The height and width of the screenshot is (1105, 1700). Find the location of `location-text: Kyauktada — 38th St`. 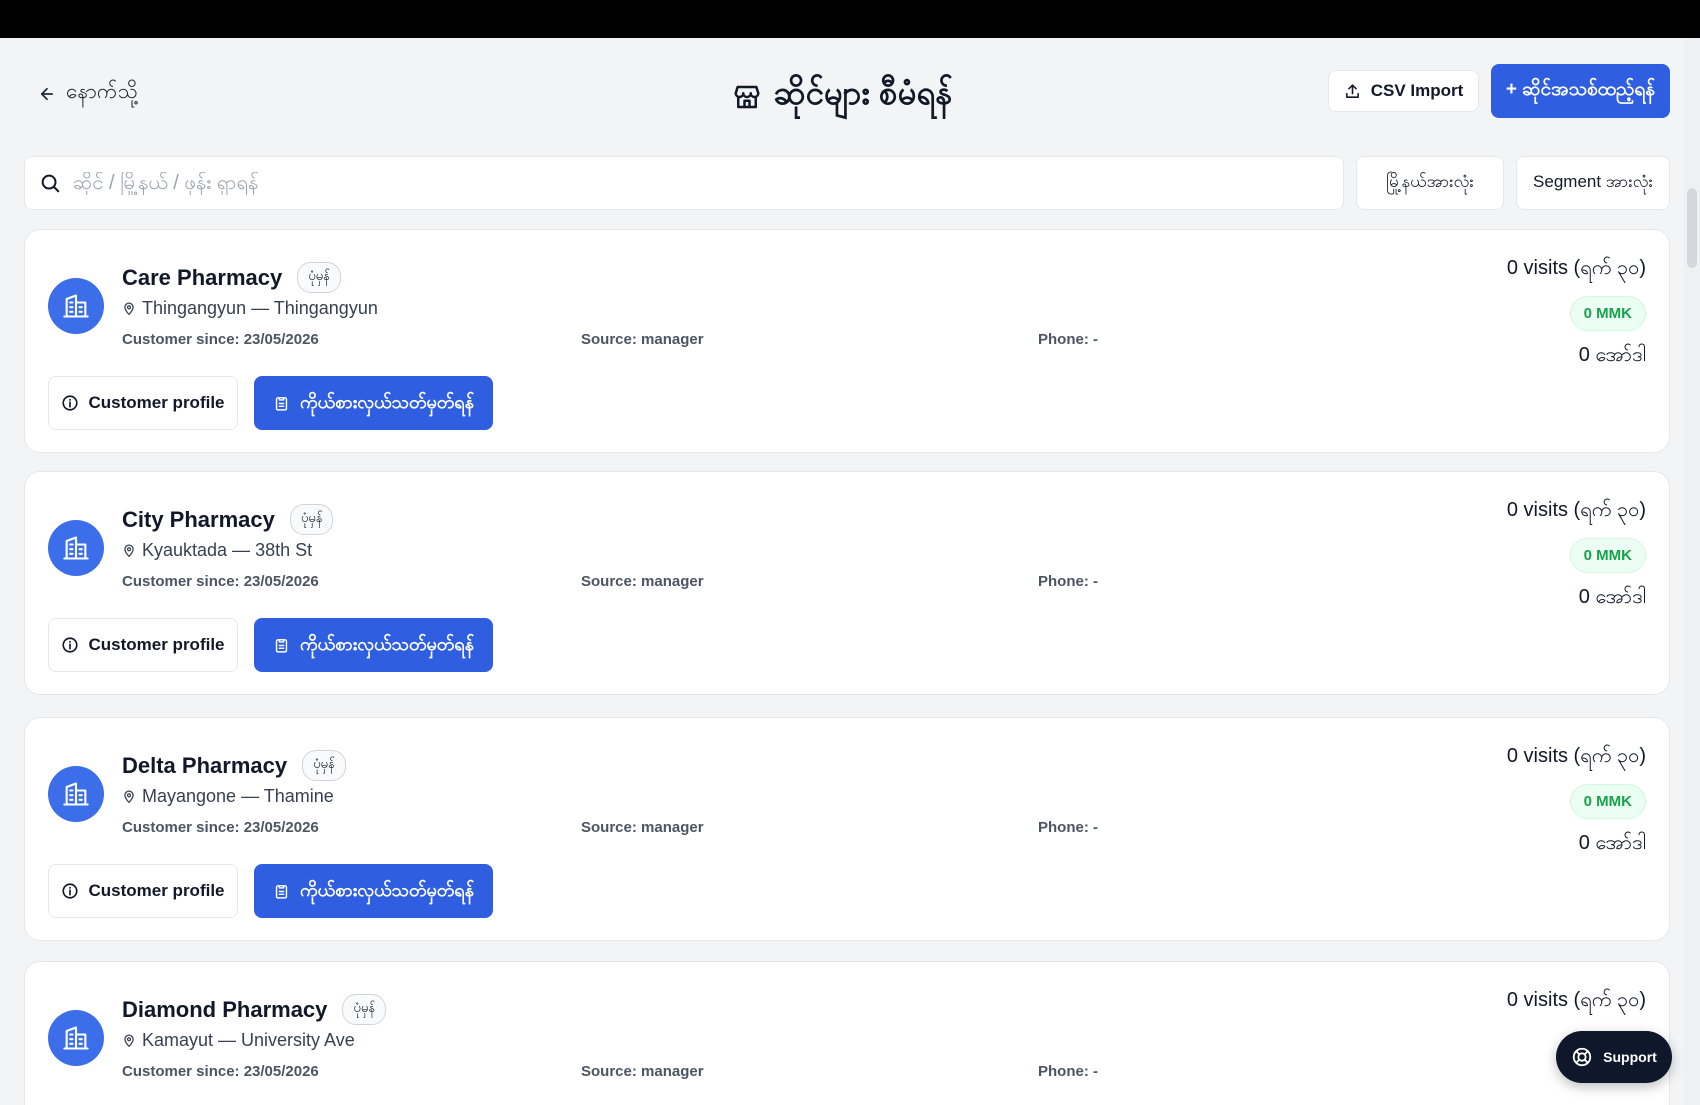

location-text: Kyauktada — 38th St is located at coordinates (227, 550).